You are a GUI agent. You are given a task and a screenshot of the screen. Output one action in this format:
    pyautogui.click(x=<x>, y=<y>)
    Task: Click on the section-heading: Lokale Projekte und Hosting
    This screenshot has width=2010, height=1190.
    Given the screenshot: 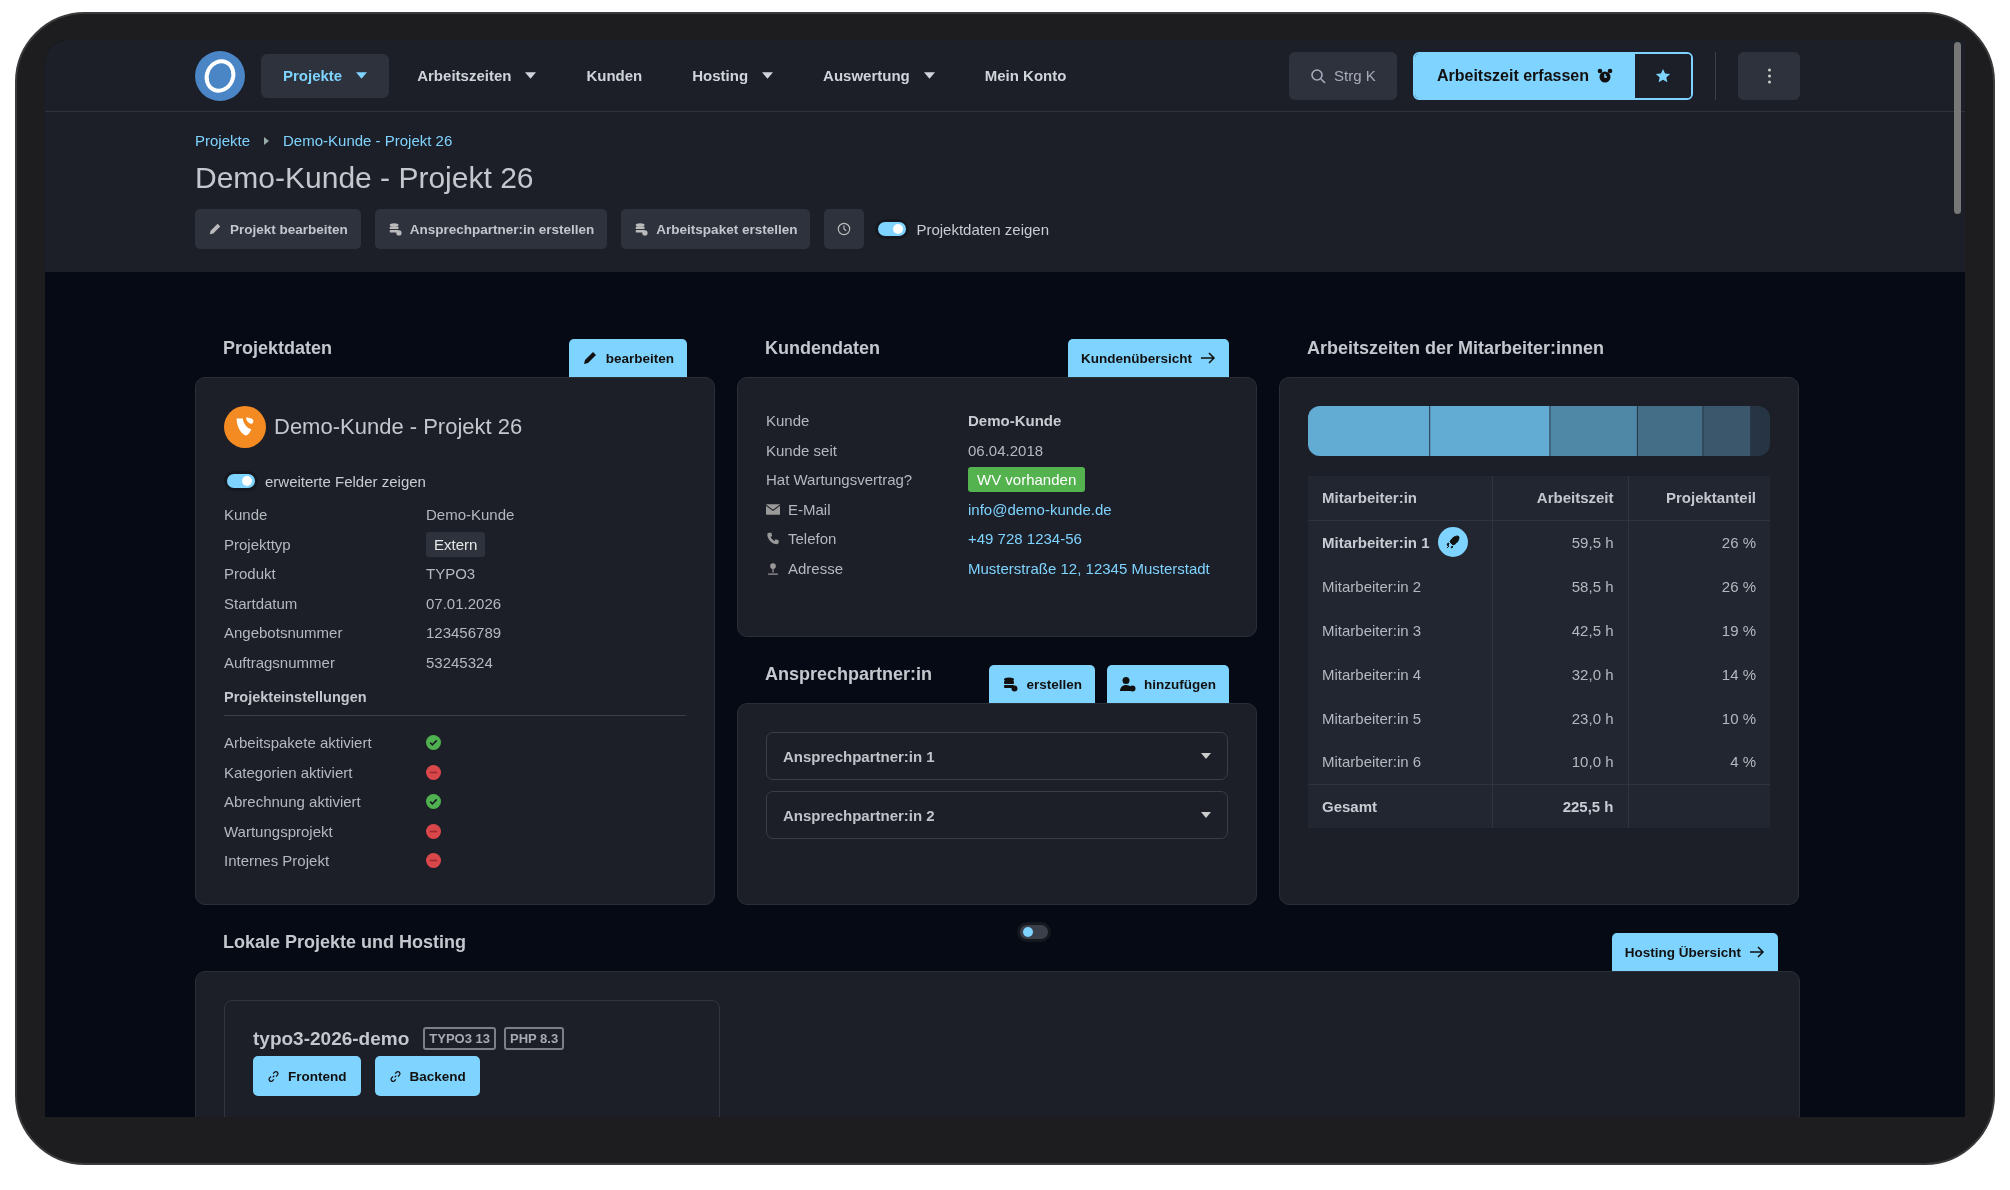 What is the action you would take?
    pyautogui.click(x=345, y=942)
    